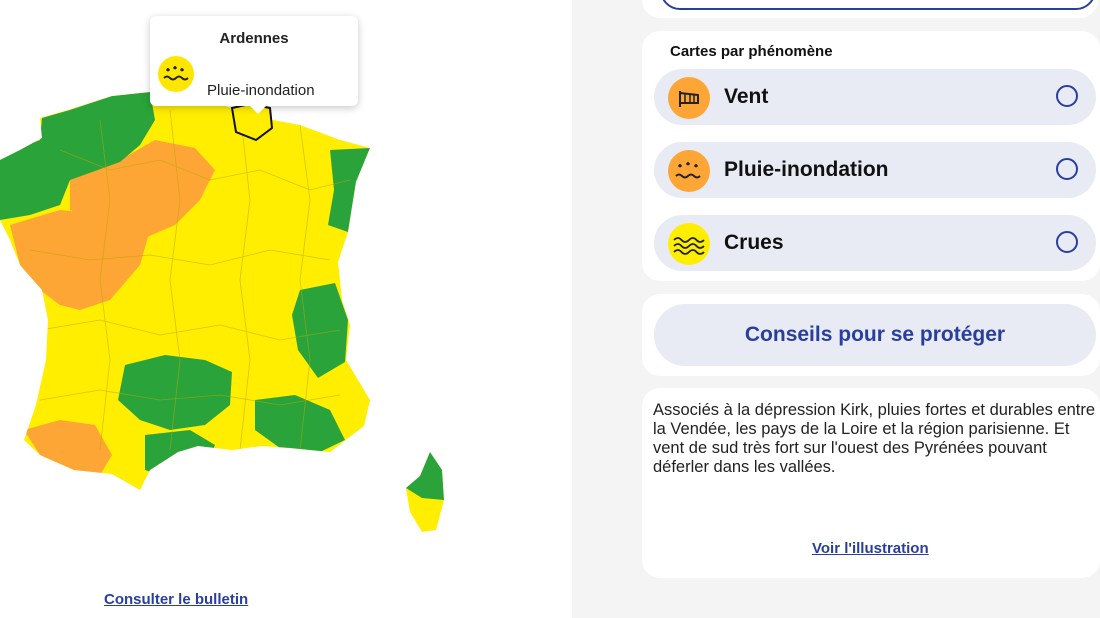 The height and width of the screenshot is (618, 1100). I want to click on green-zone-east, so click(349, 190).